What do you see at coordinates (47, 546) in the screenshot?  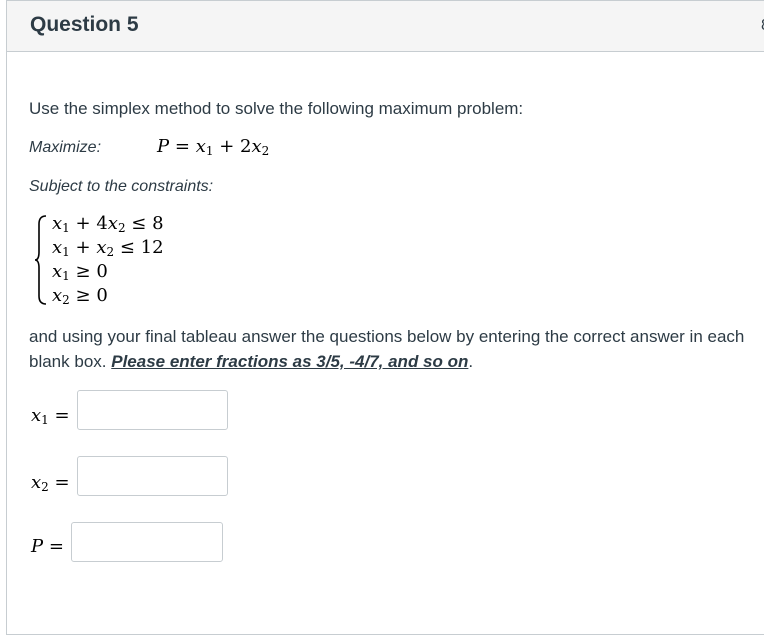 I see `answer-label-p: P =` at bounding box center [47, 546].